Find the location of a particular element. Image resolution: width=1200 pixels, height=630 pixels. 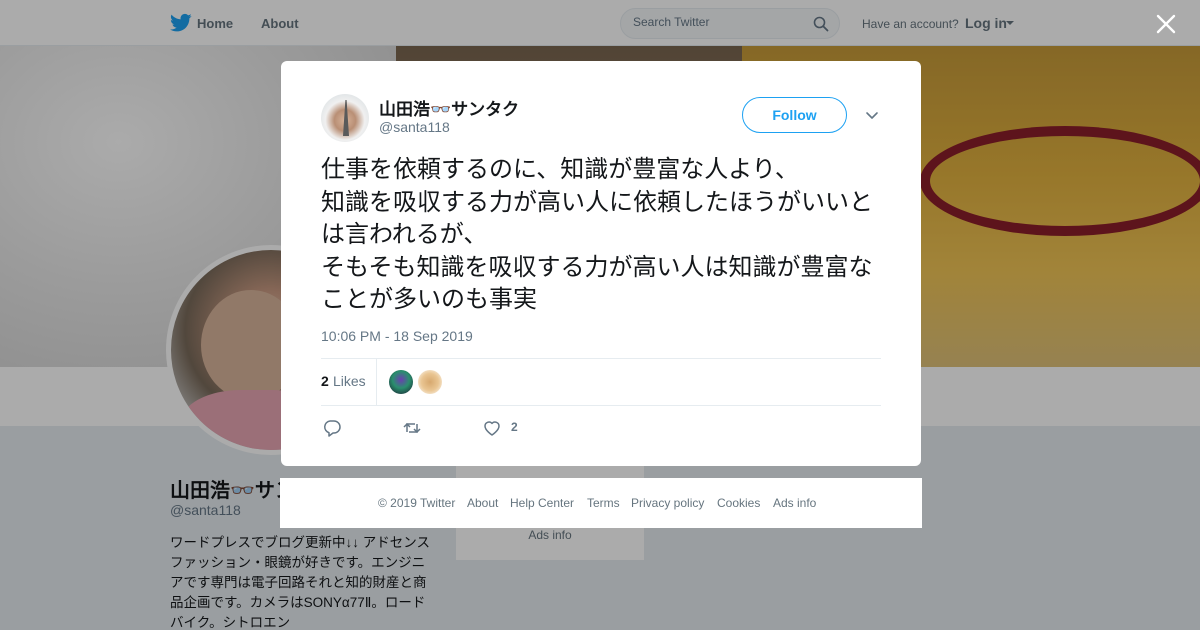

eiffel-tower-shape is located at coordinates (346, 118).